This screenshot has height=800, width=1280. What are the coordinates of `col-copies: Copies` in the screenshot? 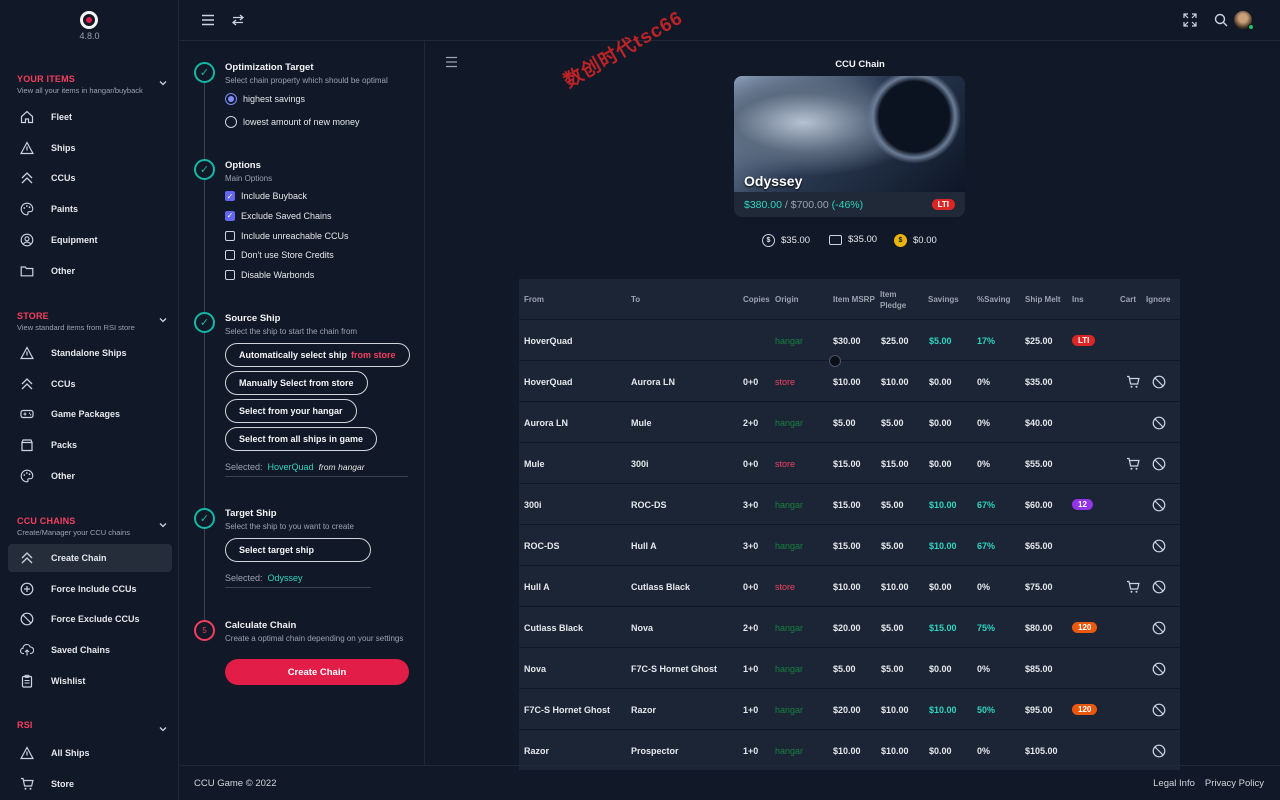 It's located at (756, 299).